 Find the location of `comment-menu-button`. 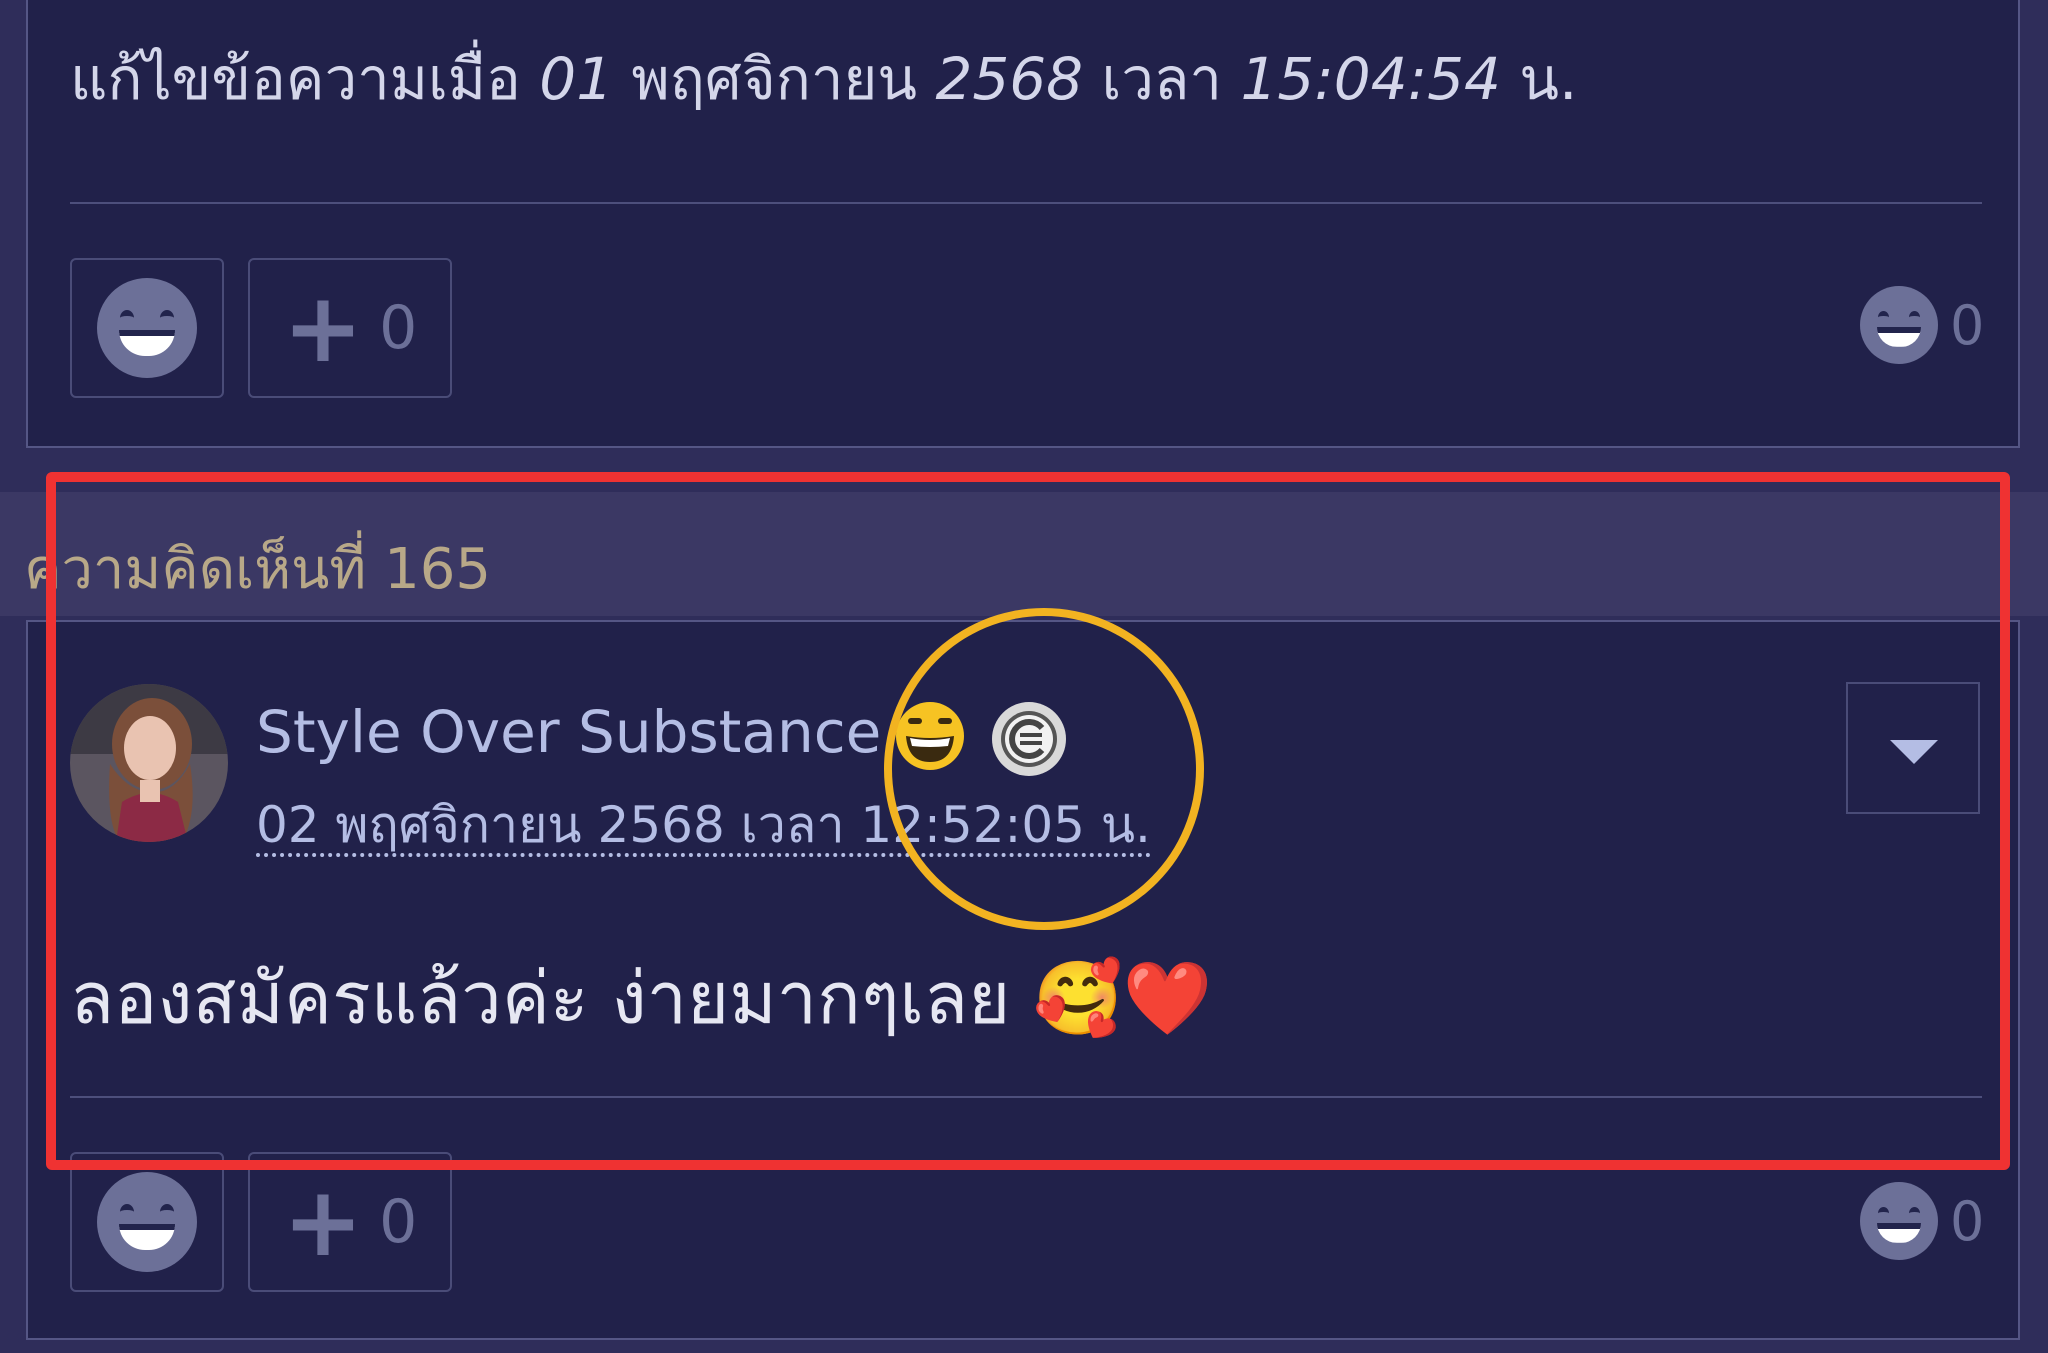

comment-menu-button is located at coordinates (1913, 748).